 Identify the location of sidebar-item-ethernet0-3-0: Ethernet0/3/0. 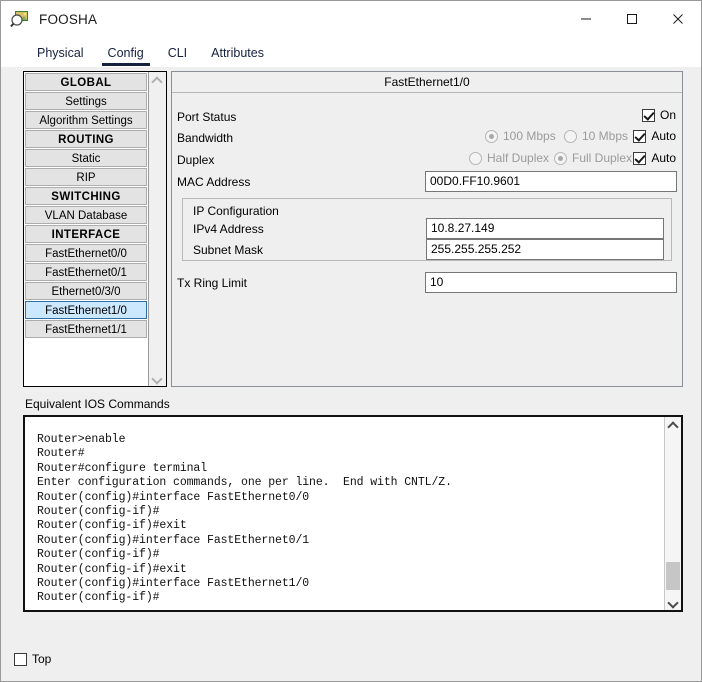
(86, 291).